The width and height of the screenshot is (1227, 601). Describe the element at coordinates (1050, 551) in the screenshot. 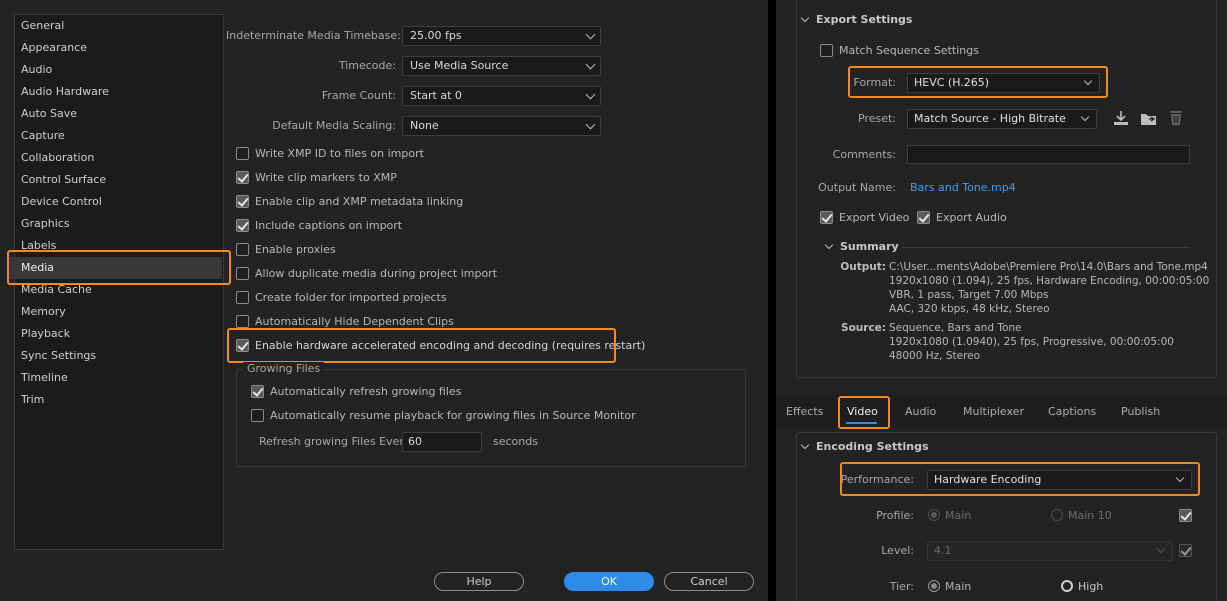

I see `level-select: 4.1` at that location.